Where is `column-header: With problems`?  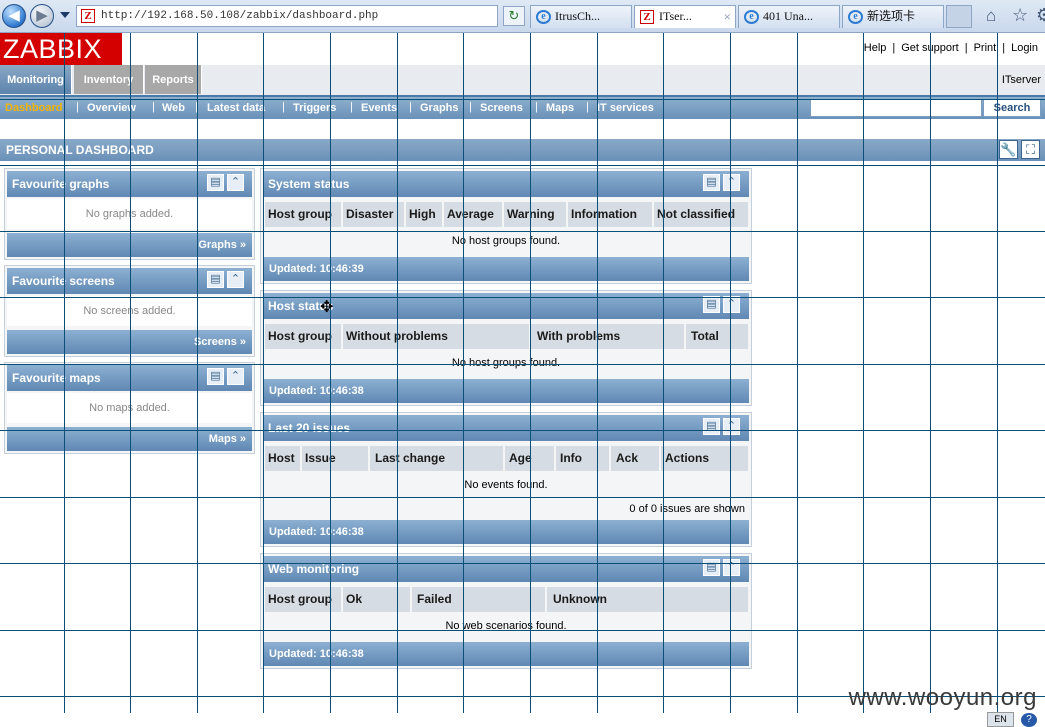 column-header: With problems is located at coordinates (607, 336).